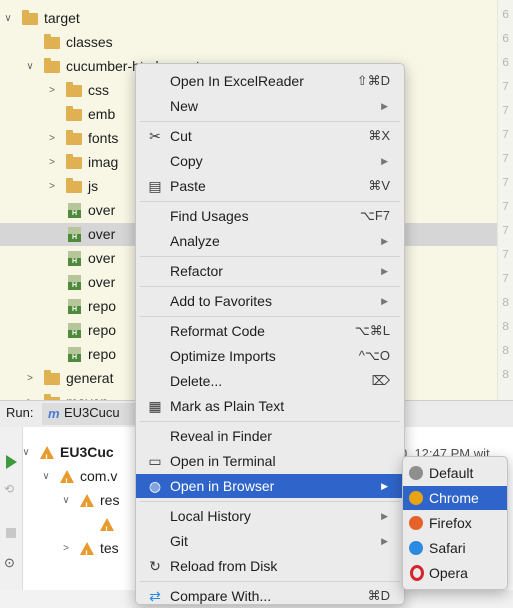 This screenshot has width=513, height=608. I want to click on menu-item-add-to-favorites: Add to Favorites ▶, so click(270, 301).